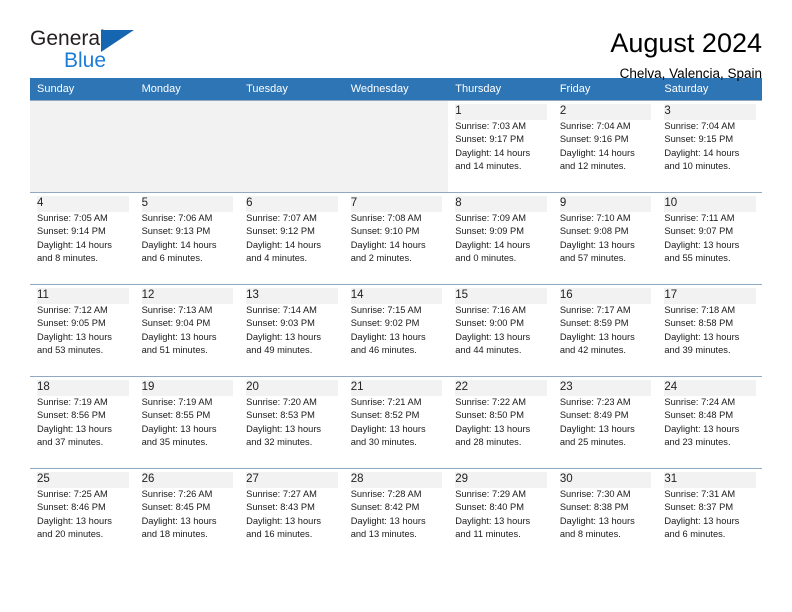 Image resolution: width=792 pixels, height=612 pixels. Describe the element at coordinates (501, 296) in the screenshot. I see `day-number: 15` at that location.